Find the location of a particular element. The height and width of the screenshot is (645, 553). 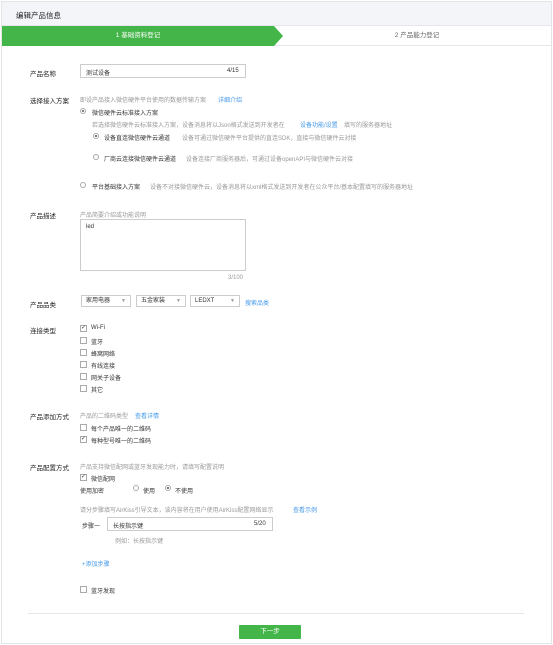

step-one-count: 5/20 is located at coordinates (260, 524).